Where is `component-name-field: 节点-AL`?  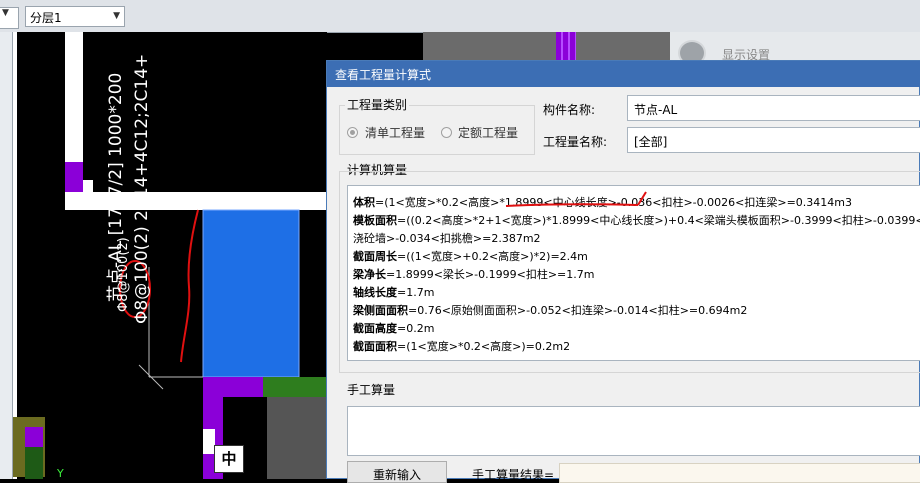
component-name-field: 节点-AL is located at coordinates (773, 108).